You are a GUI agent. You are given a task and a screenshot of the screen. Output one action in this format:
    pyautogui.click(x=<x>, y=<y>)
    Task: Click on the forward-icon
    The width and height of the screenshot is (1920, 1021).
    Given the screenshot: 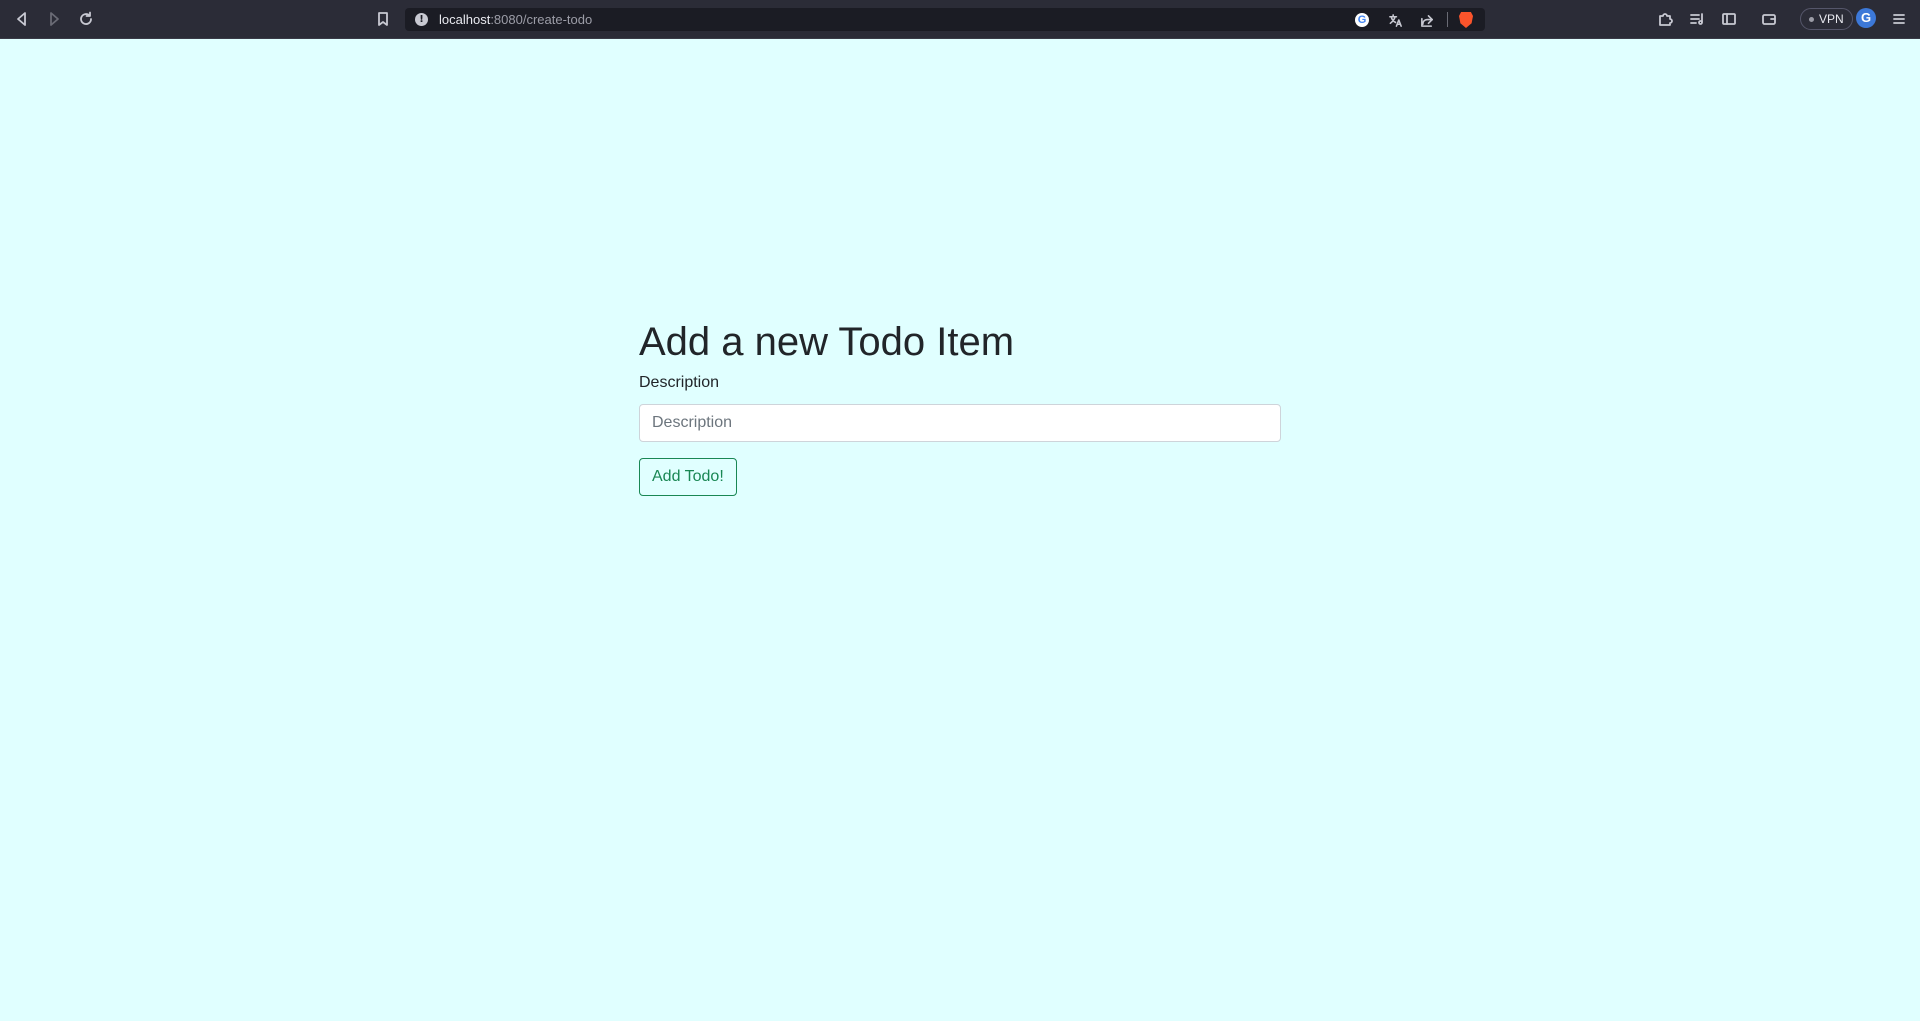 What is the action you would take?
    pyautogui.click(x=54, y=19)
    